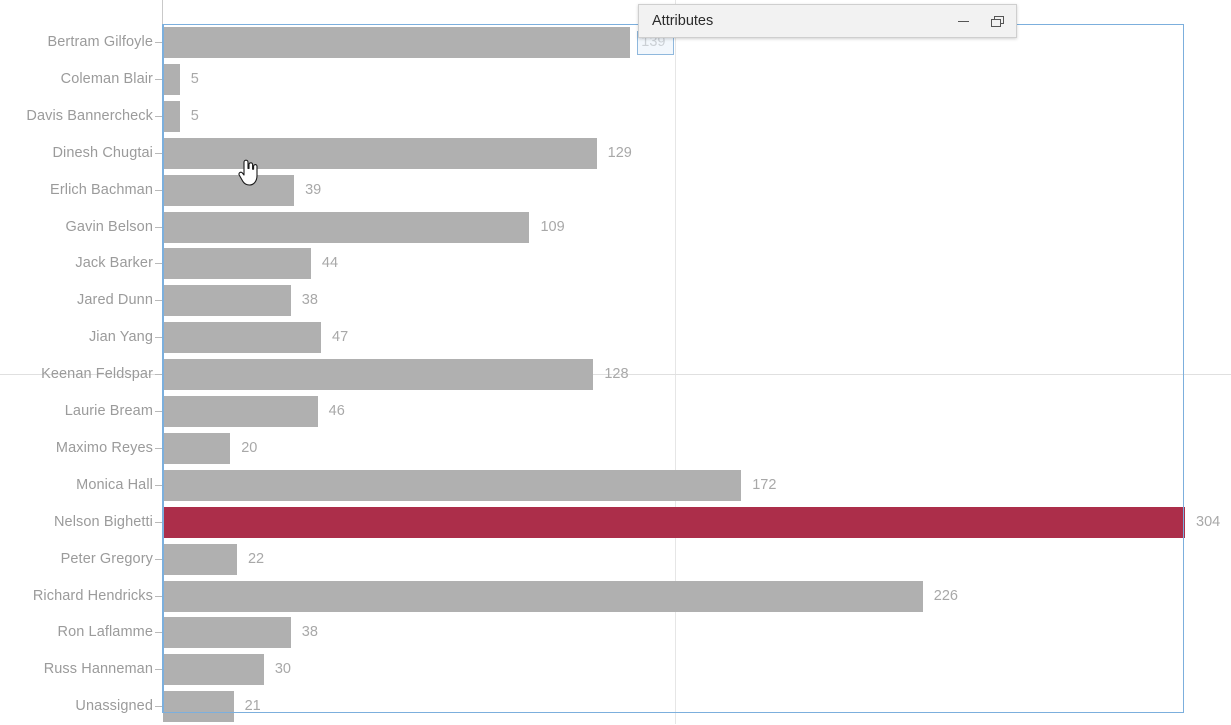  What do you see at coordinates (252, 706) in the screenshot?
I see `bar-value-label: 21` at bounding box center [252, 706].